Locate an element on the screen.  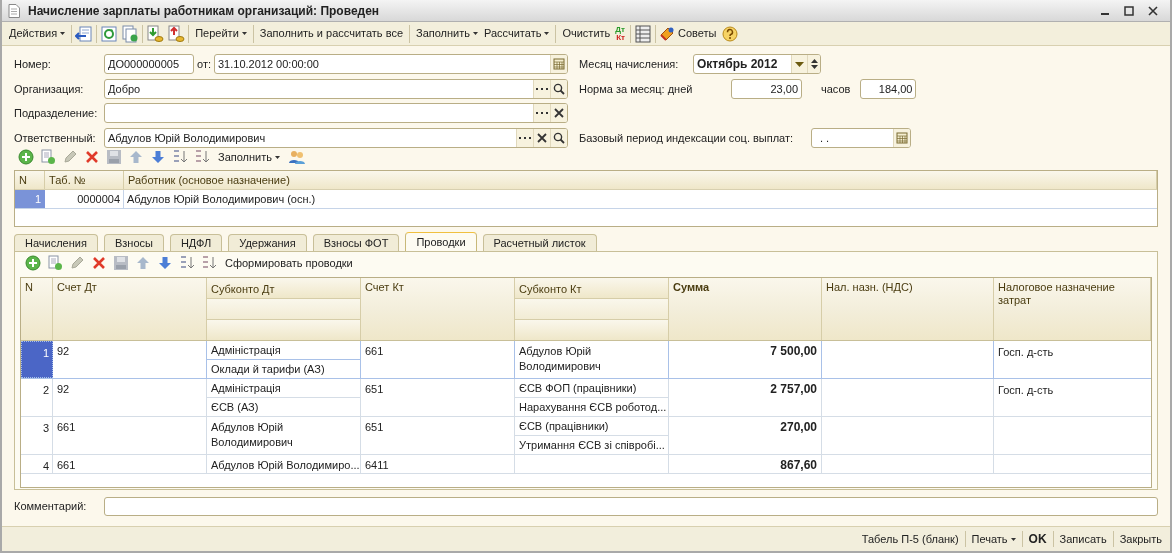
number-field: ДО000000005 is located at coordinates (149, 64).